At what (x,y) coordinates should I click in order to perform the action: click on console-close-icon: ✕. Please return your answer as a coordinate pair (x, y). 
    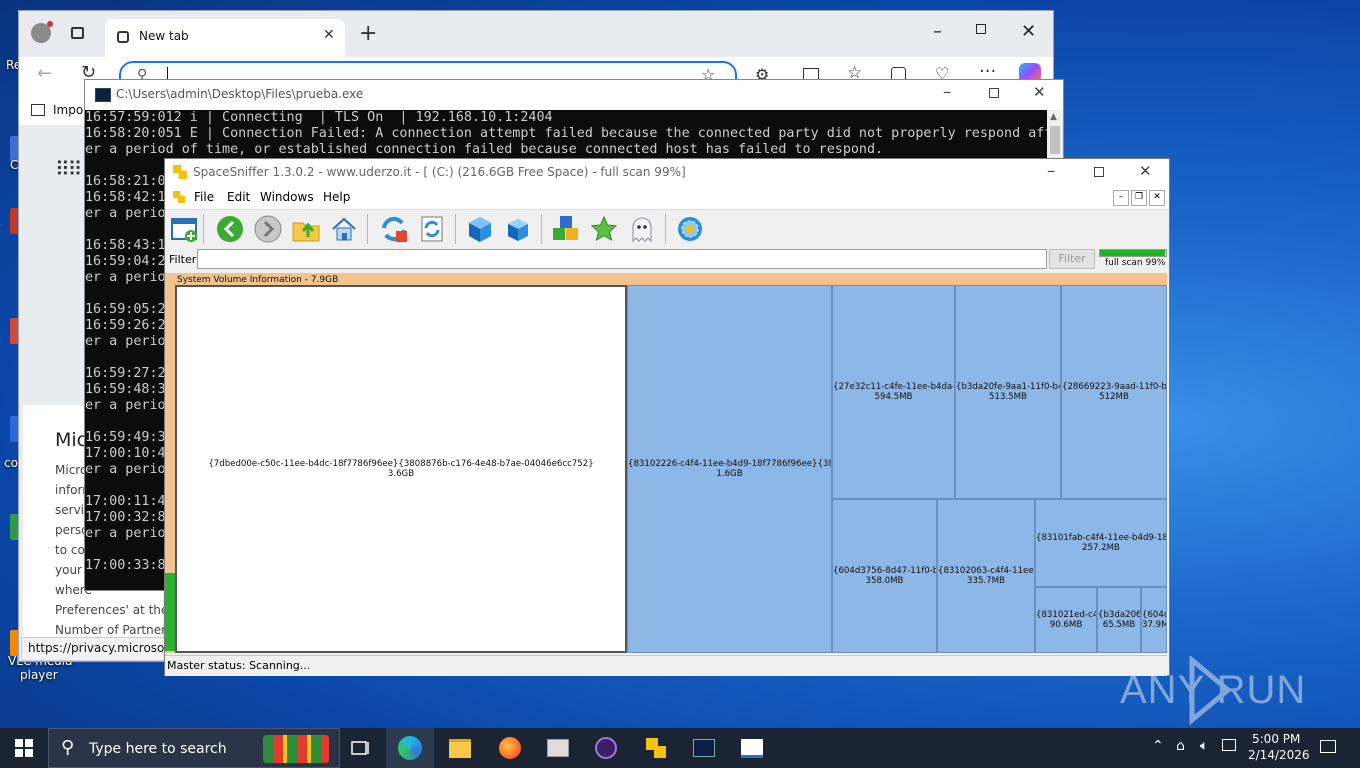
    Looking at the image, I should click on (1039, 92).